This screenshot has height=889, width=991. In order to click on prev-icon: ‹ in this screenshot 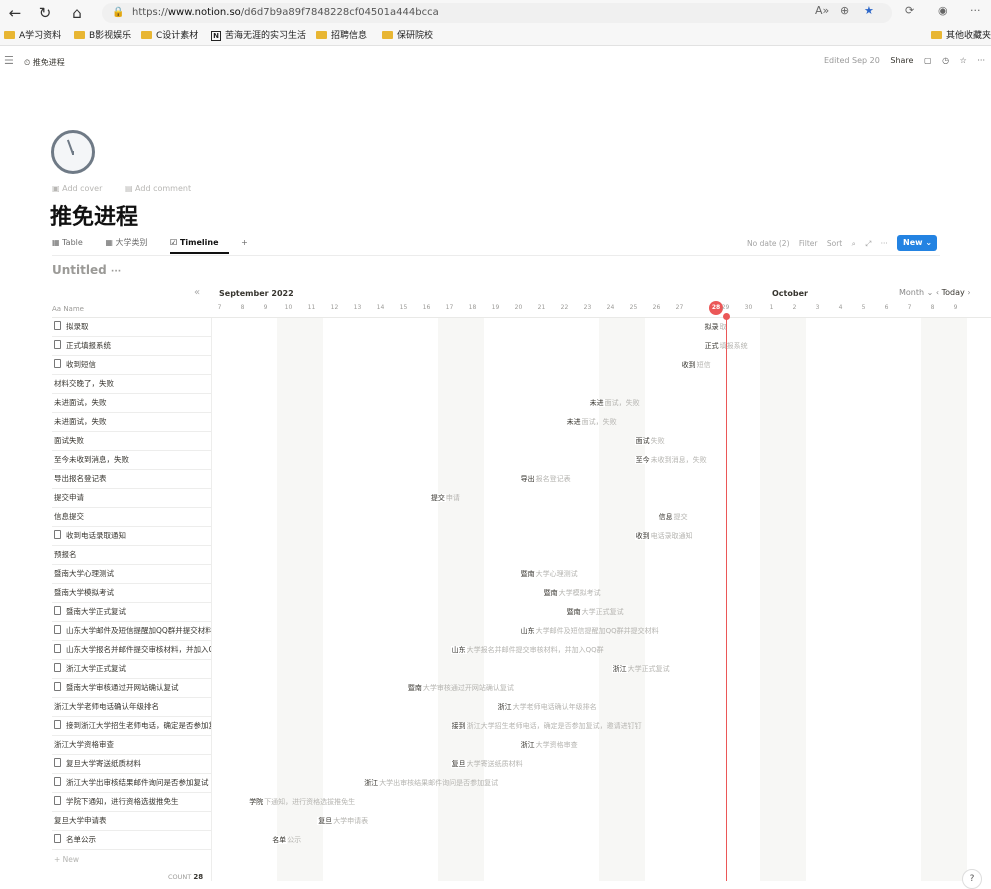, I will do `click(937, 292)`.